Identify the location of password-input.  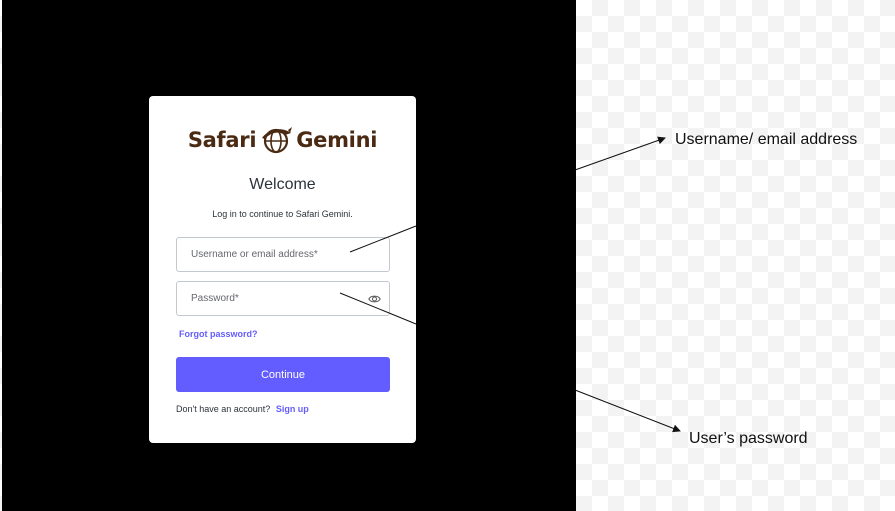
(283, 298).